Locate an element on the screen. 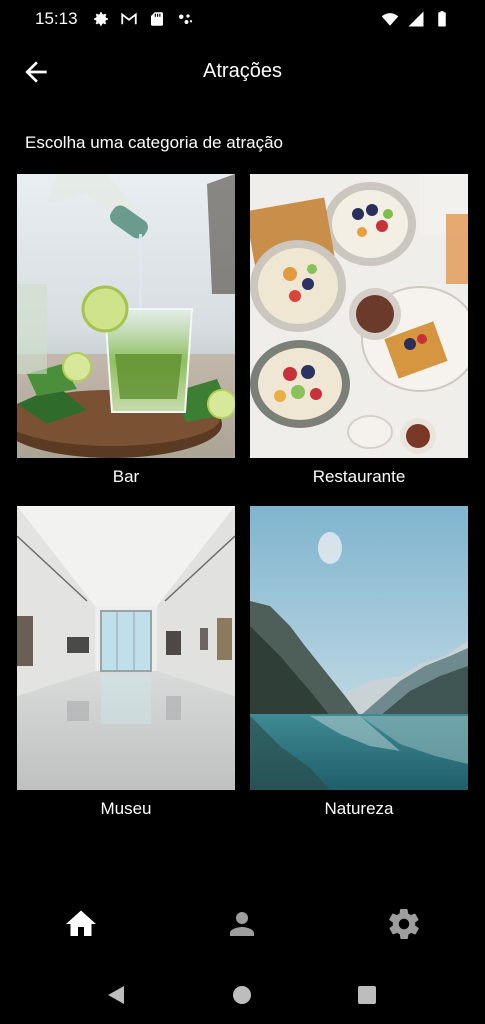  nav-home-button is located at coordinates (81, 924).